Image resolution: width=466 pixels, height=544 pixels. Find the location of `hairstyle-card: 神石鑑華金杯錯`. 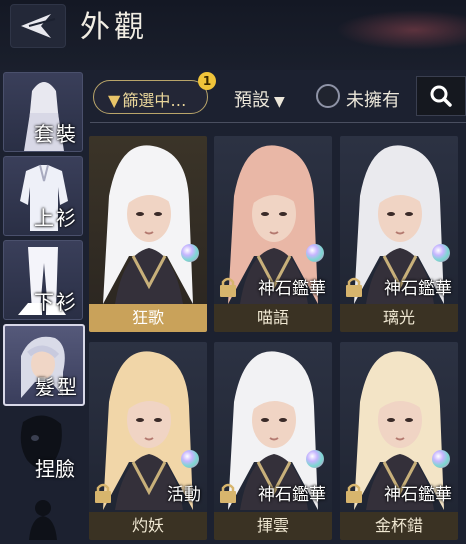

hairstyle-card: 神石鑑華金杯錯 is located at coordinates (399, 441).